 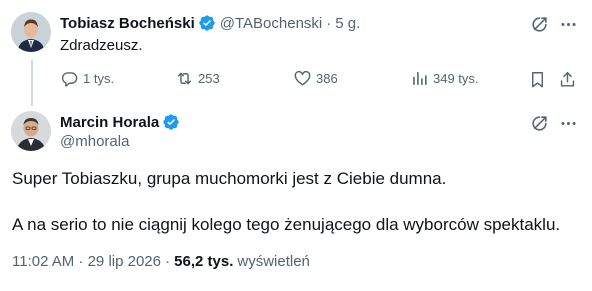 What do you see at coordinates (456, 78) in the screenshot?
I see `views-count: 349 tys.` at bounding box center [456, 78].